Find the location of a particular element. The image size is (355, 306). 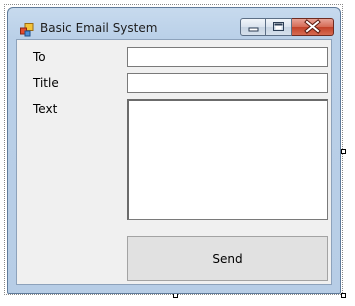

window-title: Basic Email System is located at coordinates (99, 28).